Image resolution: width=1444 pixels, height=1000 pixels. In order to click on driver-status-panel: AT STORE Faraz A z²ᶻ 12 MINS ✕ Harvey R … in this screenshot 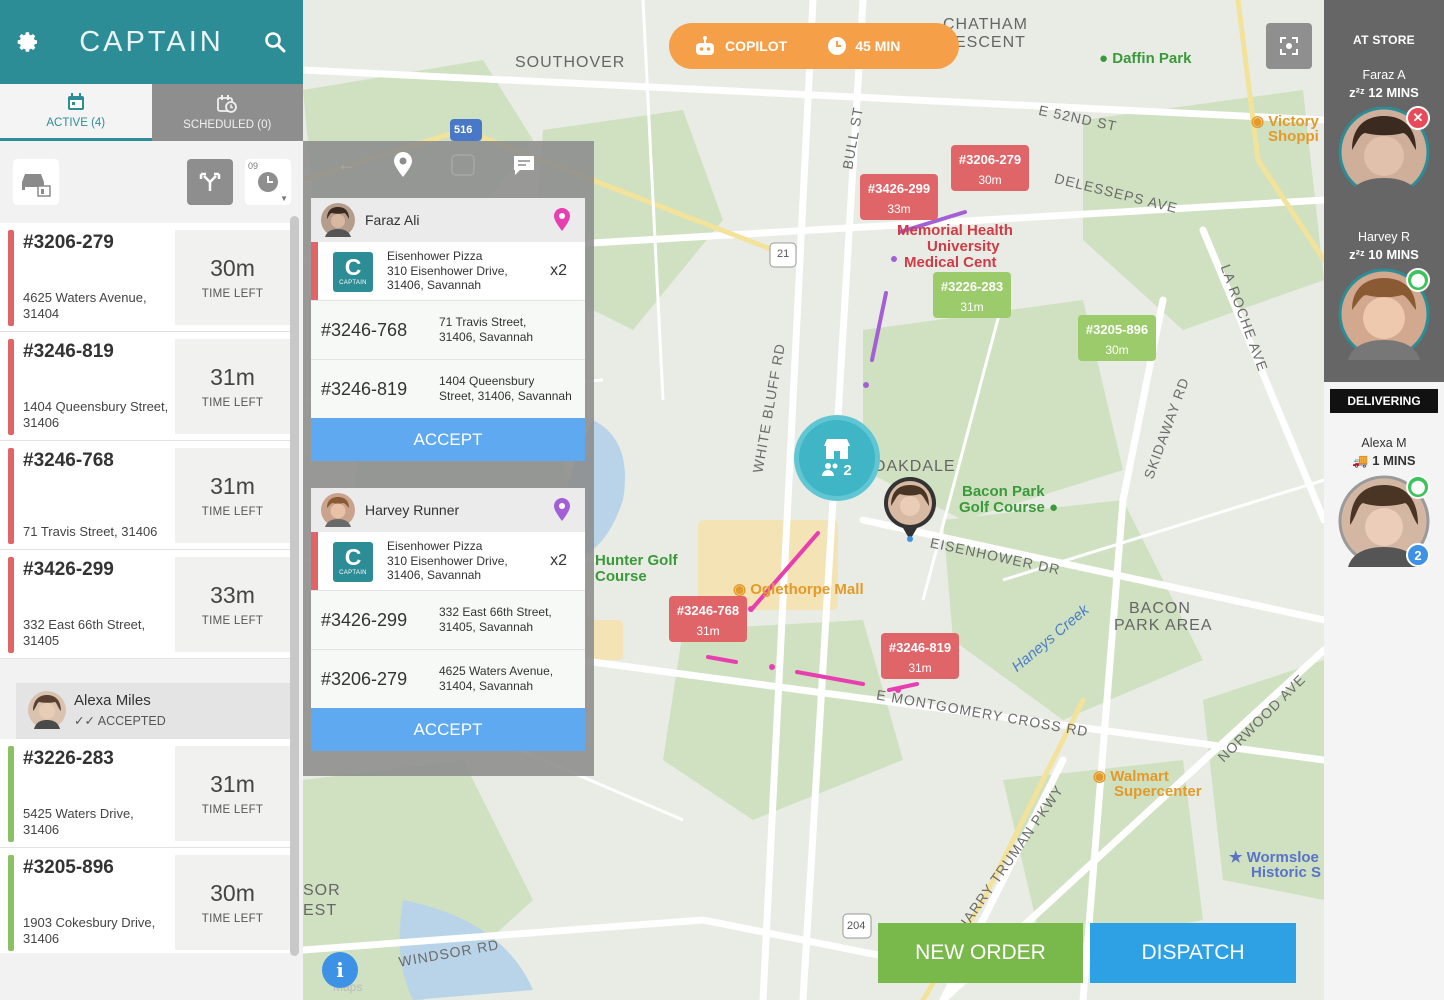, I will do `click(1384, 500)`.